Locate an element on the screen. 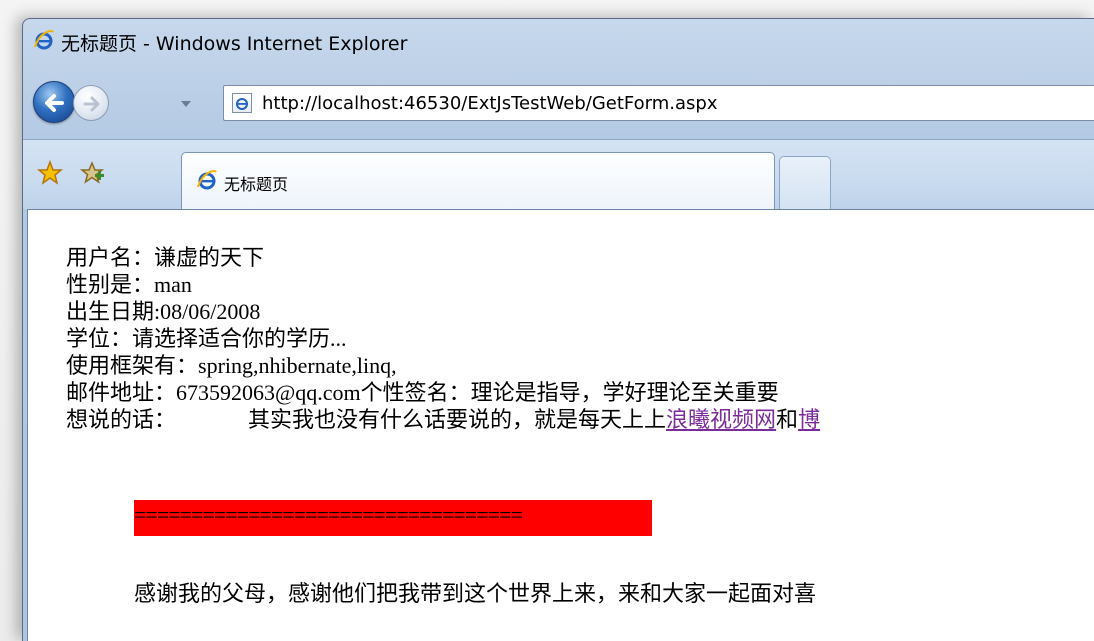  link-langxi: 浪曦视频网 is located at coordinates (721, 419).